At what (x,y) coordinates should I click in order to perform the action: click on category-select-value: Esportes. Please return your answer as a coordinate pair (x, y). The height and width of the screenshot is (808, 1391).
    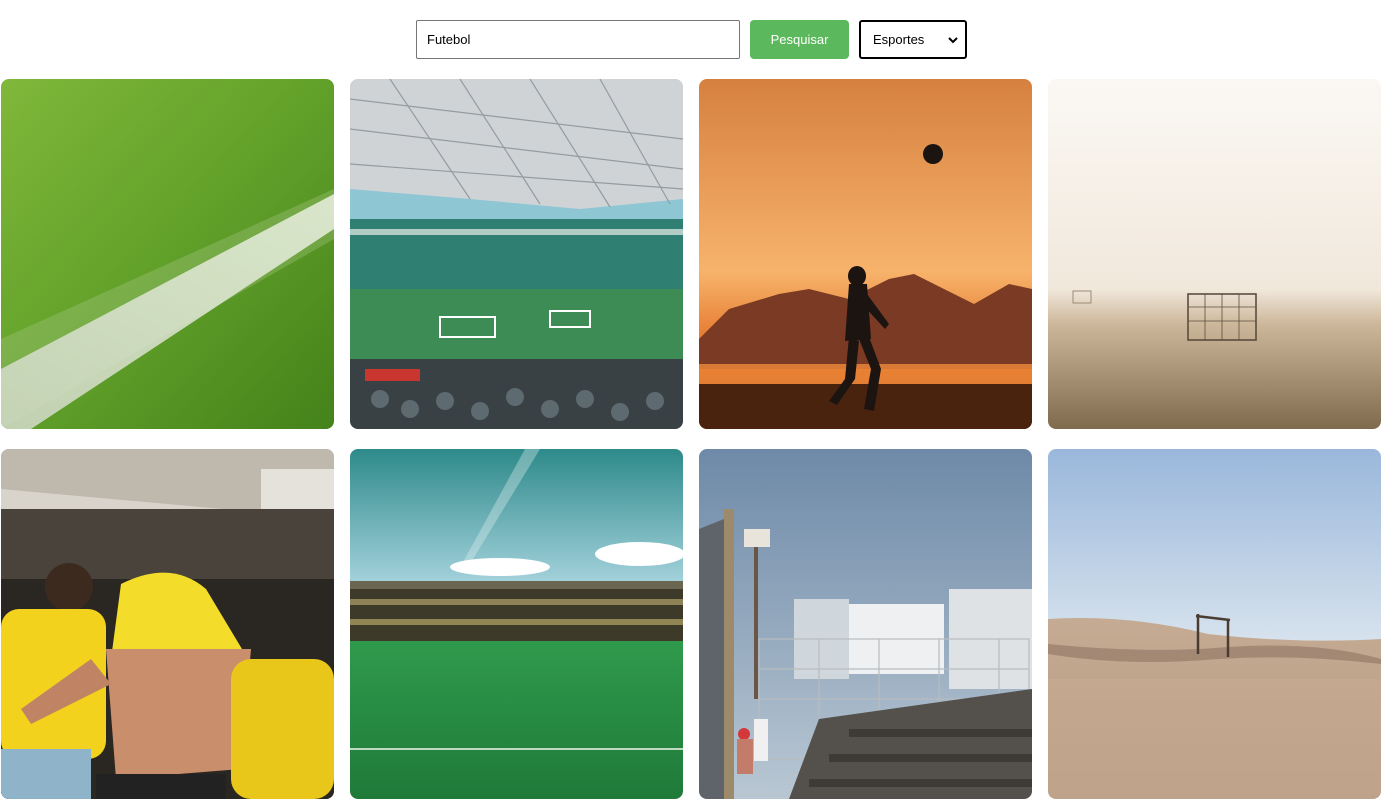
    Looking at the image, I should click on (899, 39).